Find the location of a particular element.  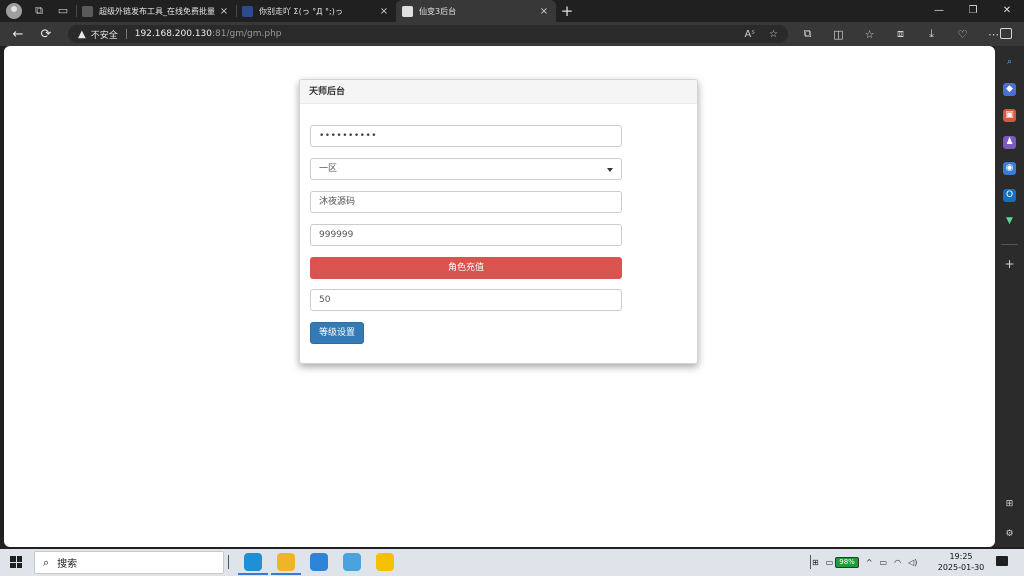

refresh-button: ⟳ is located at coordinates (46, 34).